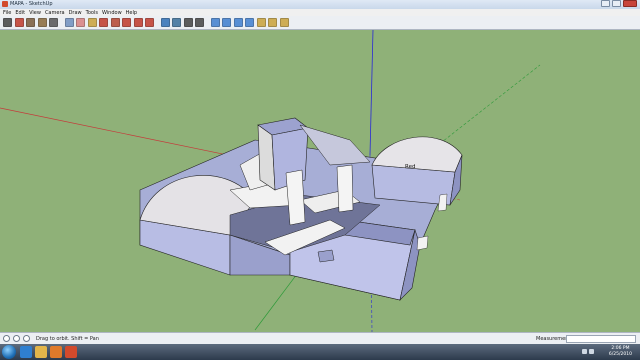  I want to click on network-tray-icon, so click(584, 351).